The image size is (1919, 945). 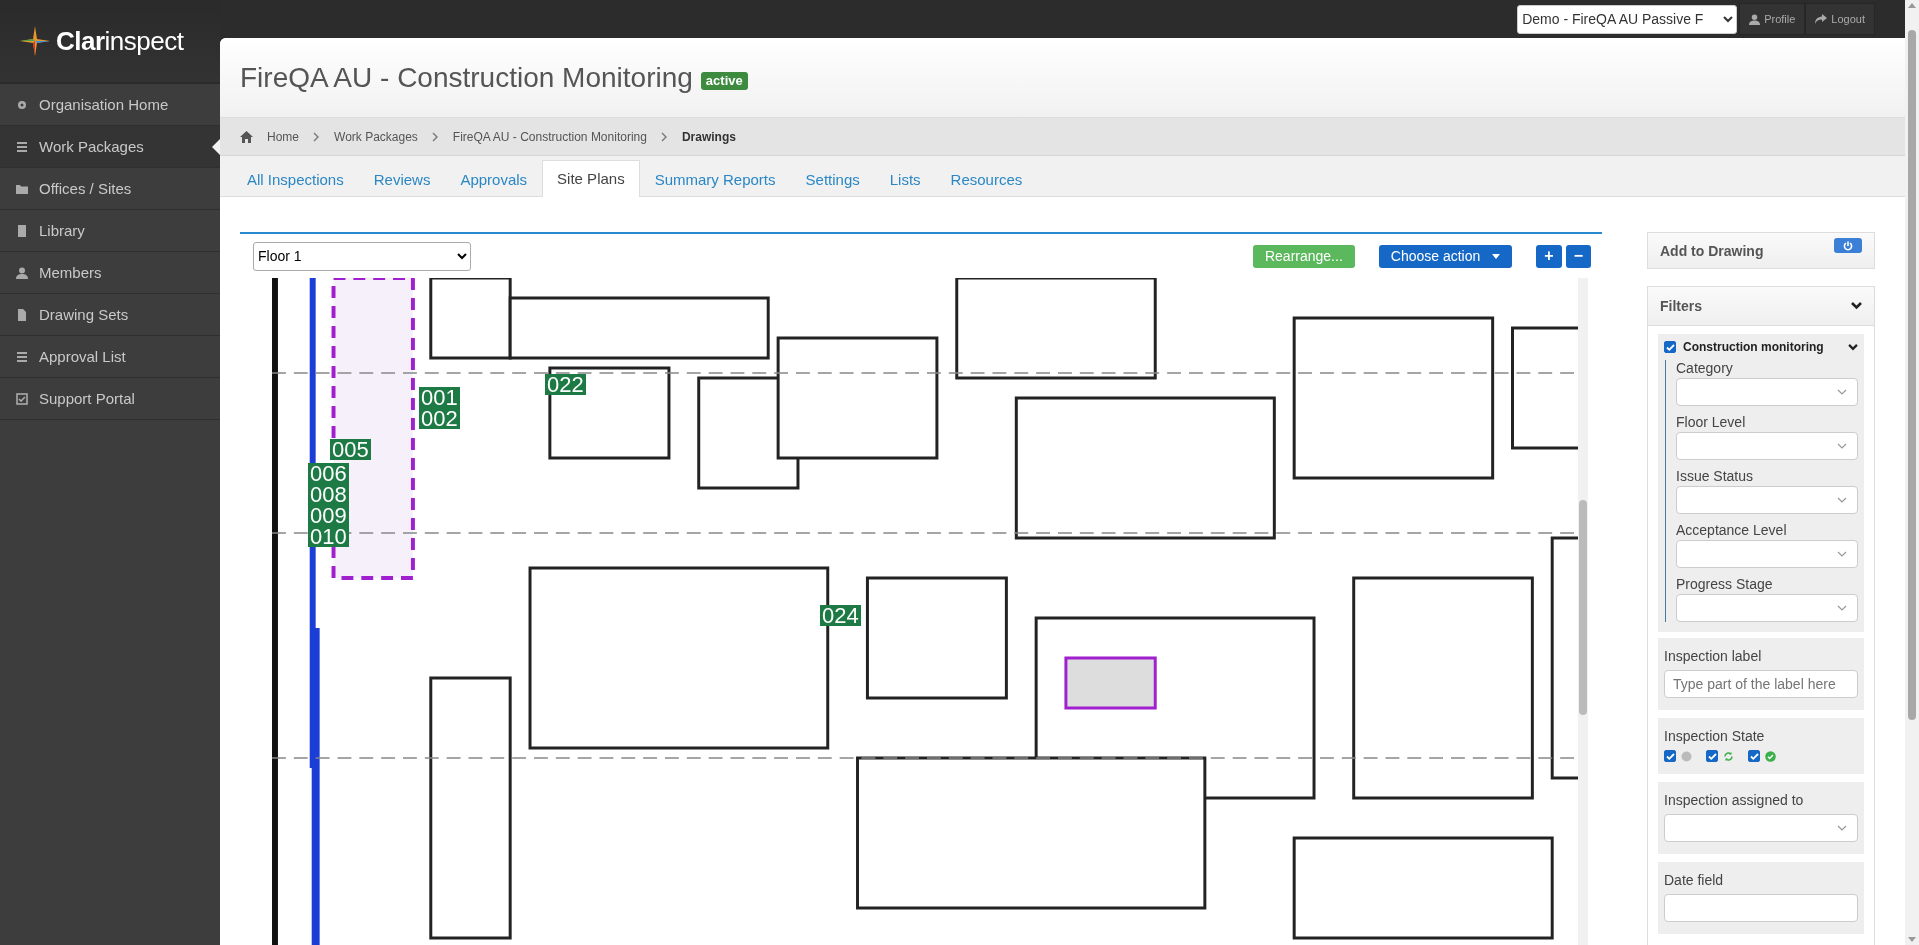 What do you see at coordinates (1732, 530) in the screenshot?
I see `field-label: Acceptance Level` at bounding box center [1732, 530].